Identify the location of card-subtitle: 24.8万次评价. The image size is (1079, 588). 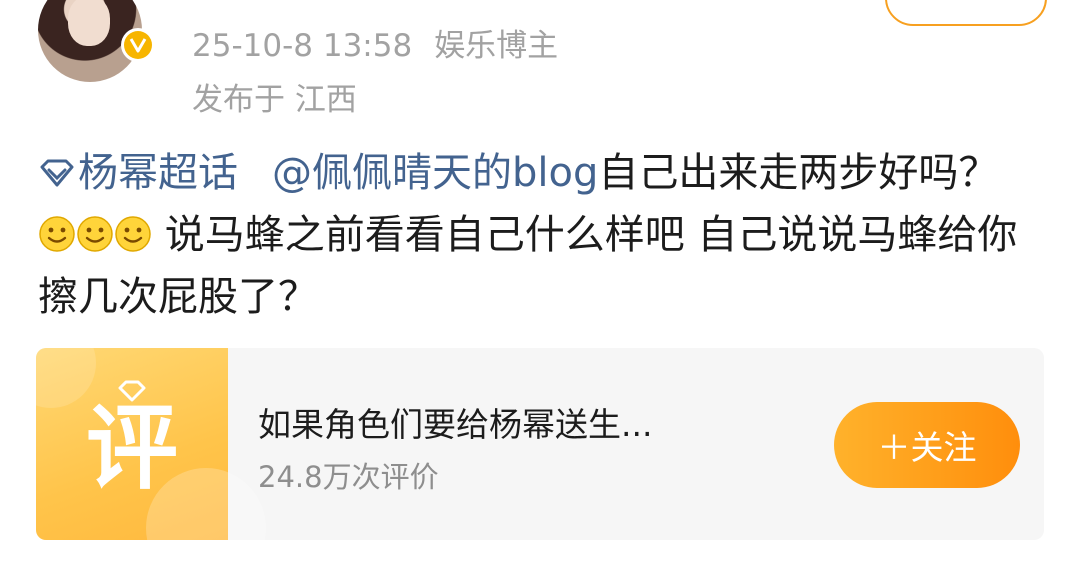
(348, 477).